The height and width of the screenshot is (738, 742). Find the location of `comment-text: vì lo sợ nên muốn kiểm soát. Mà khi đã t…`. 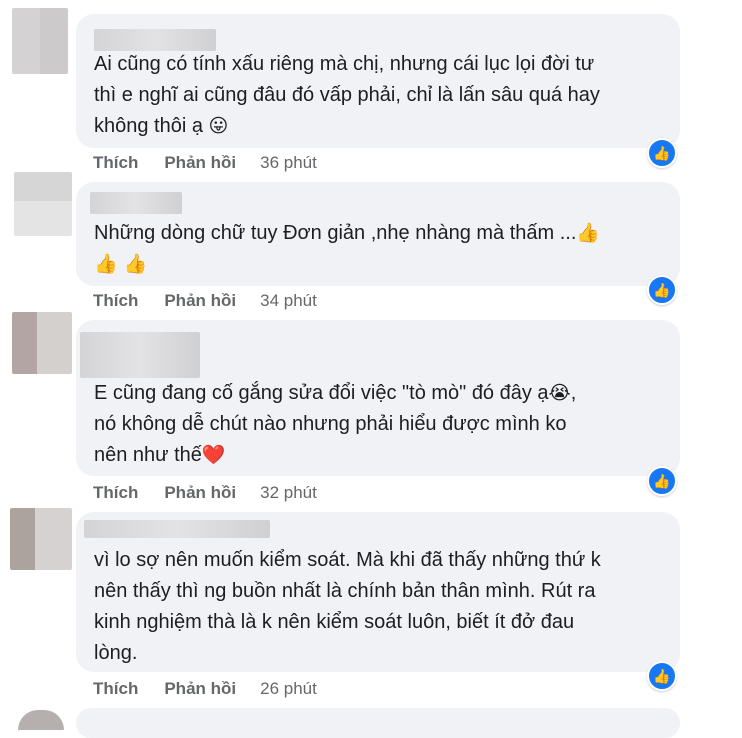

comment-text: vì lo sợ nên muốn kiểm soát. Mà khi đã t… is located at coordinates (347, 606).